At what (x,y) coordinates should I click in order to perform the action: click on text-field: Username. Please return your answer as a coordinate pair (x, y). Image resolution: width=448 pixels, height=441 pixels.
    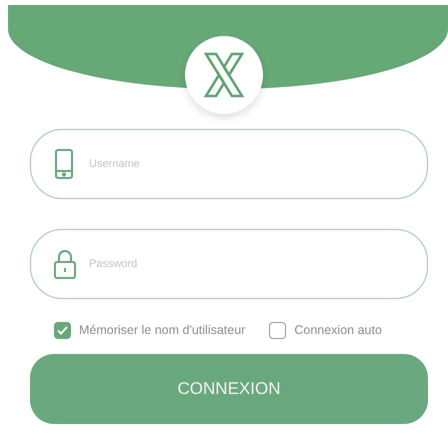
    Looking at the image, I should click on (229, 164).